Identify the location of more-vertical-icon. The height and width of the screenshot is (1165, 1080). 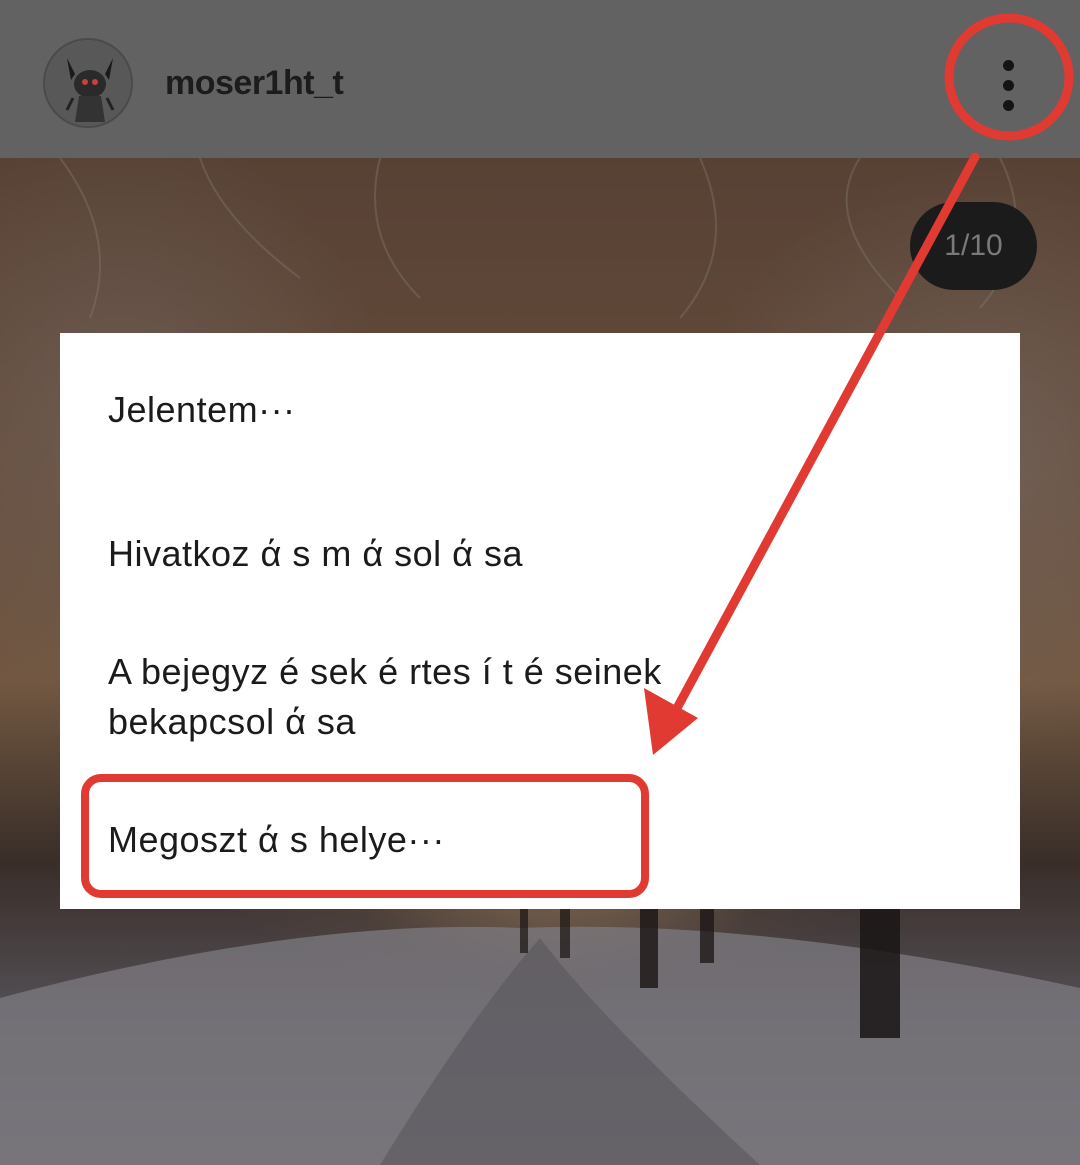
(1008, 65).